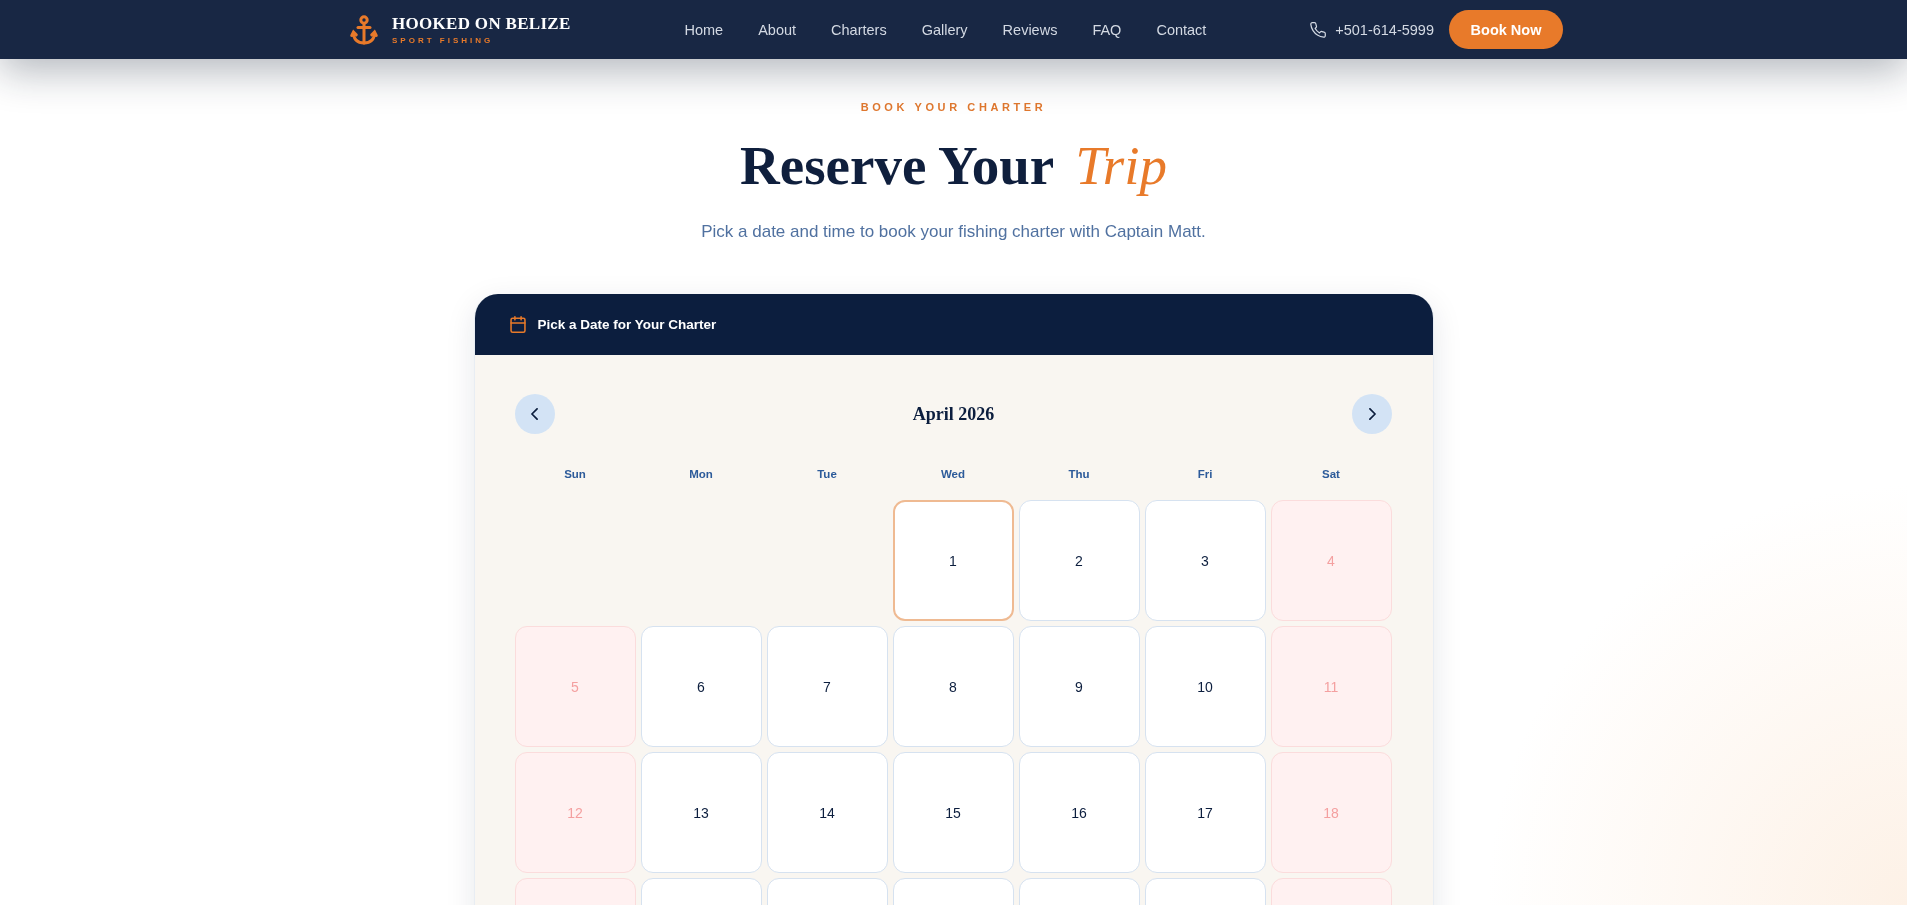 The width and height of the screenshot is (1907, 905). Describe the element at coordinates (1205, 812) in the screenshot. I see `day-cell: 17` at that location.